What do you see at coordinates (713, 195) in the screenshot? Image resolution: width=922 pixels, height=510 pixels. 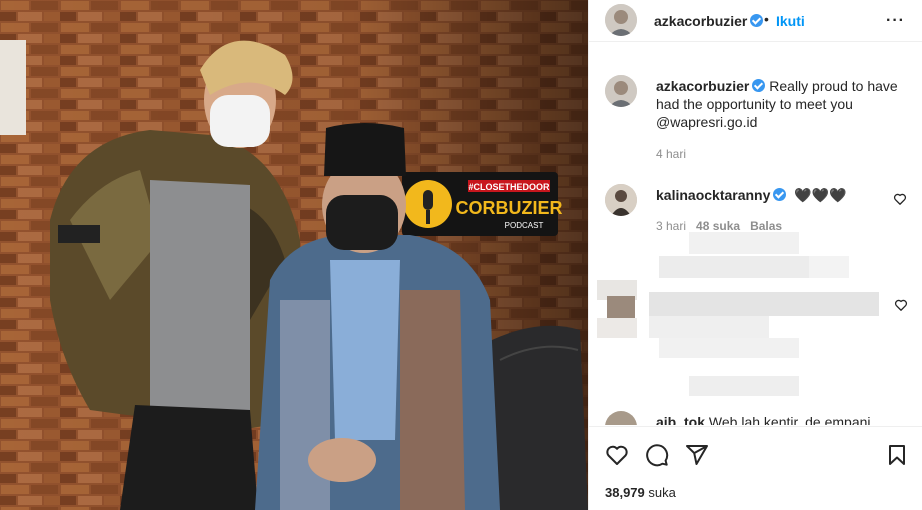 I see `commenter-username: kalinaocktaranny` at bounding box center [713, 195].